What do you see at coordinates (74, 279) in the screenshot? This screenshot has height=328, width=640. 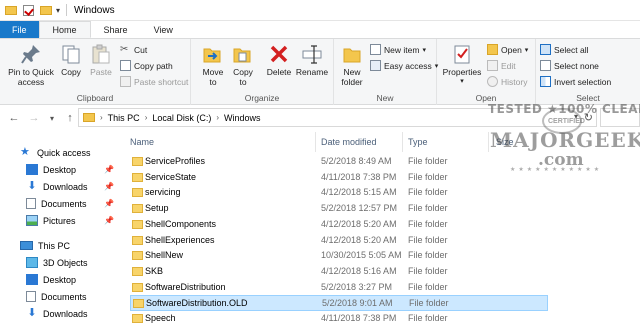 I see `nav-item-desktop-pc: Desktop` at bounding box center [74, 279].